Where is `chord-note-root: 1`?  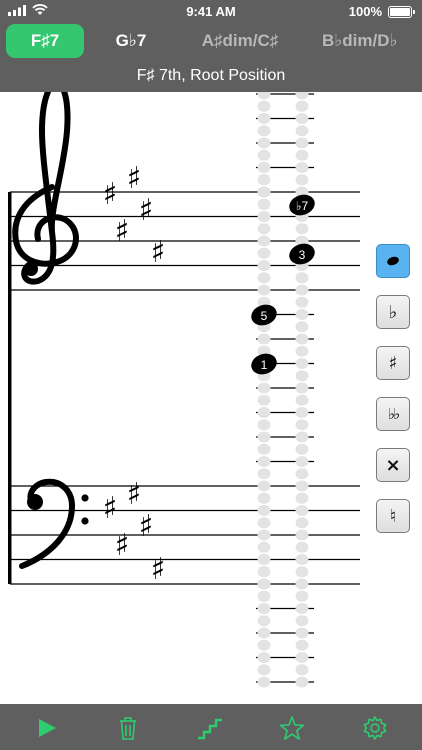
chord-note-root: 1 is located at coordinates (264, 363).